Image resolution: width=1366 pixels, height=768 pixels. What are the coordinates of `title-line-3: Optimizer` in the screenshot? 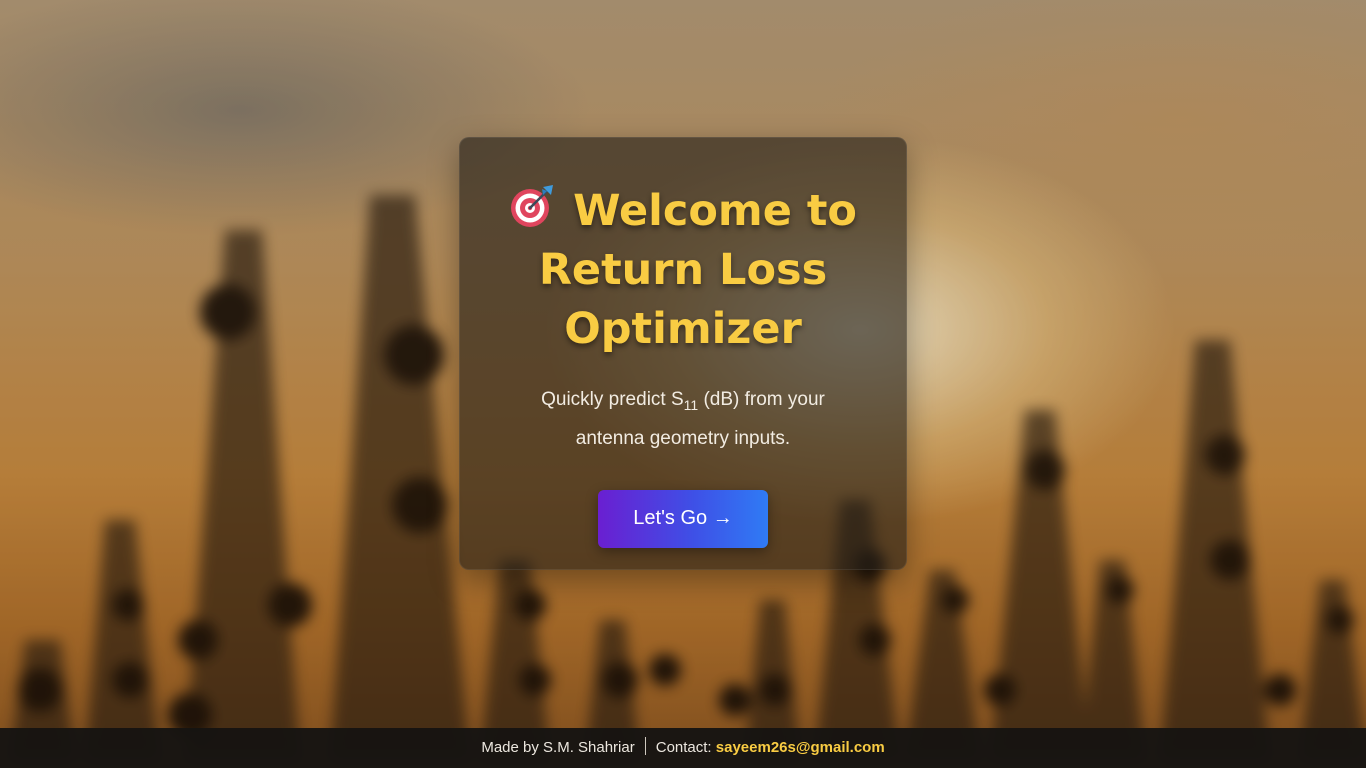 It's located at (683, 329).